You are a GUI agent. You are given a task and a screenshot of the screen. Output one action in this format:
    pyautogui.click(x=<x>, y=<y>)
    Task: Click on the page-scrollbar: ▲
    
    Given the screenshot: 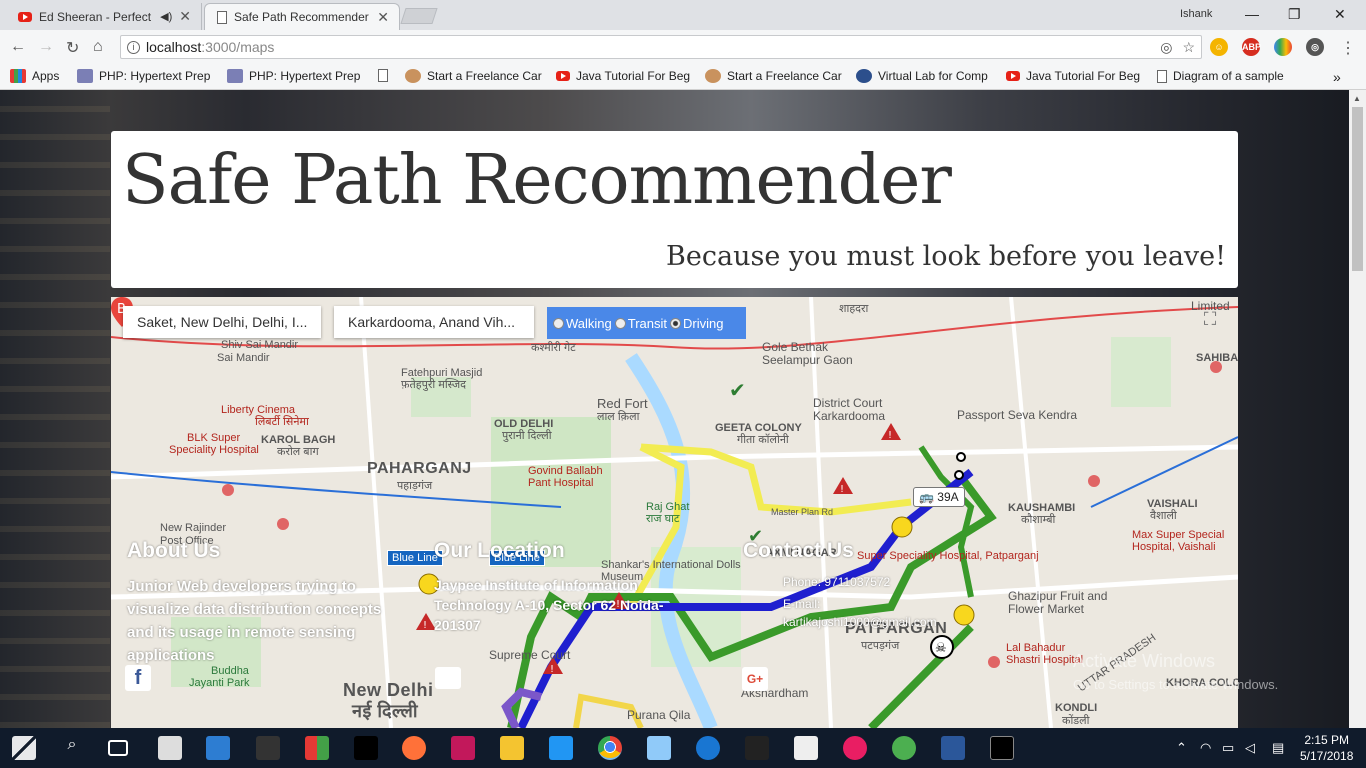 What is the action you would take?
    pyautogui.click(x=1357, y=409)
    